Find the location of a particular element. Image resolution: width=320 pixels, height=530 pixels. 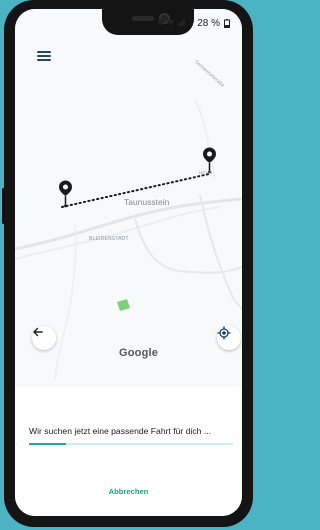

road-secondary is located at coordinates (118, 233).